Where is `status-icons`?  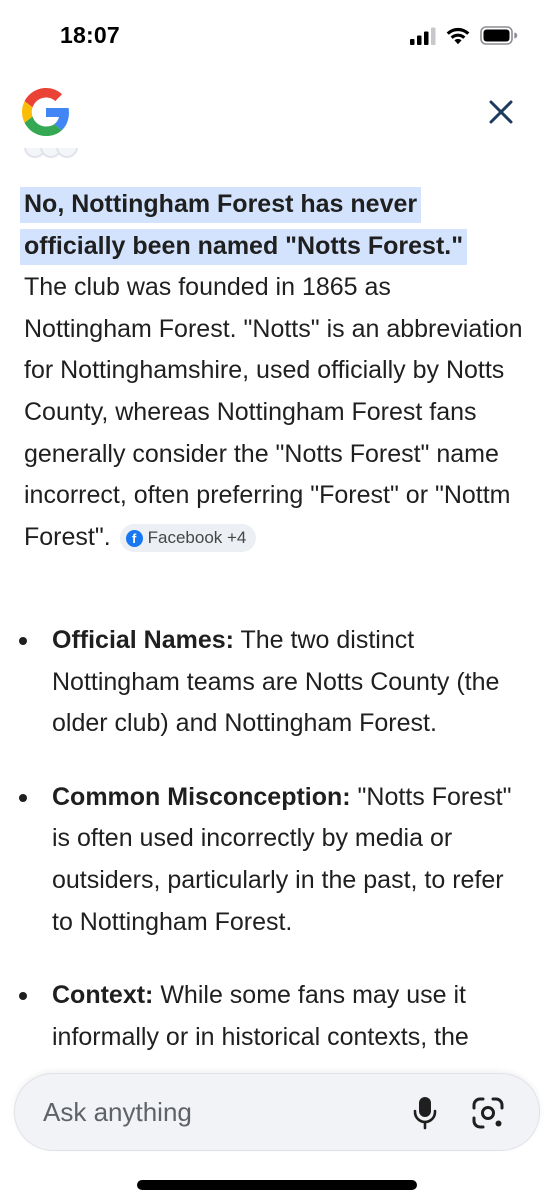 status-icons is located at coordinates (464, 35).